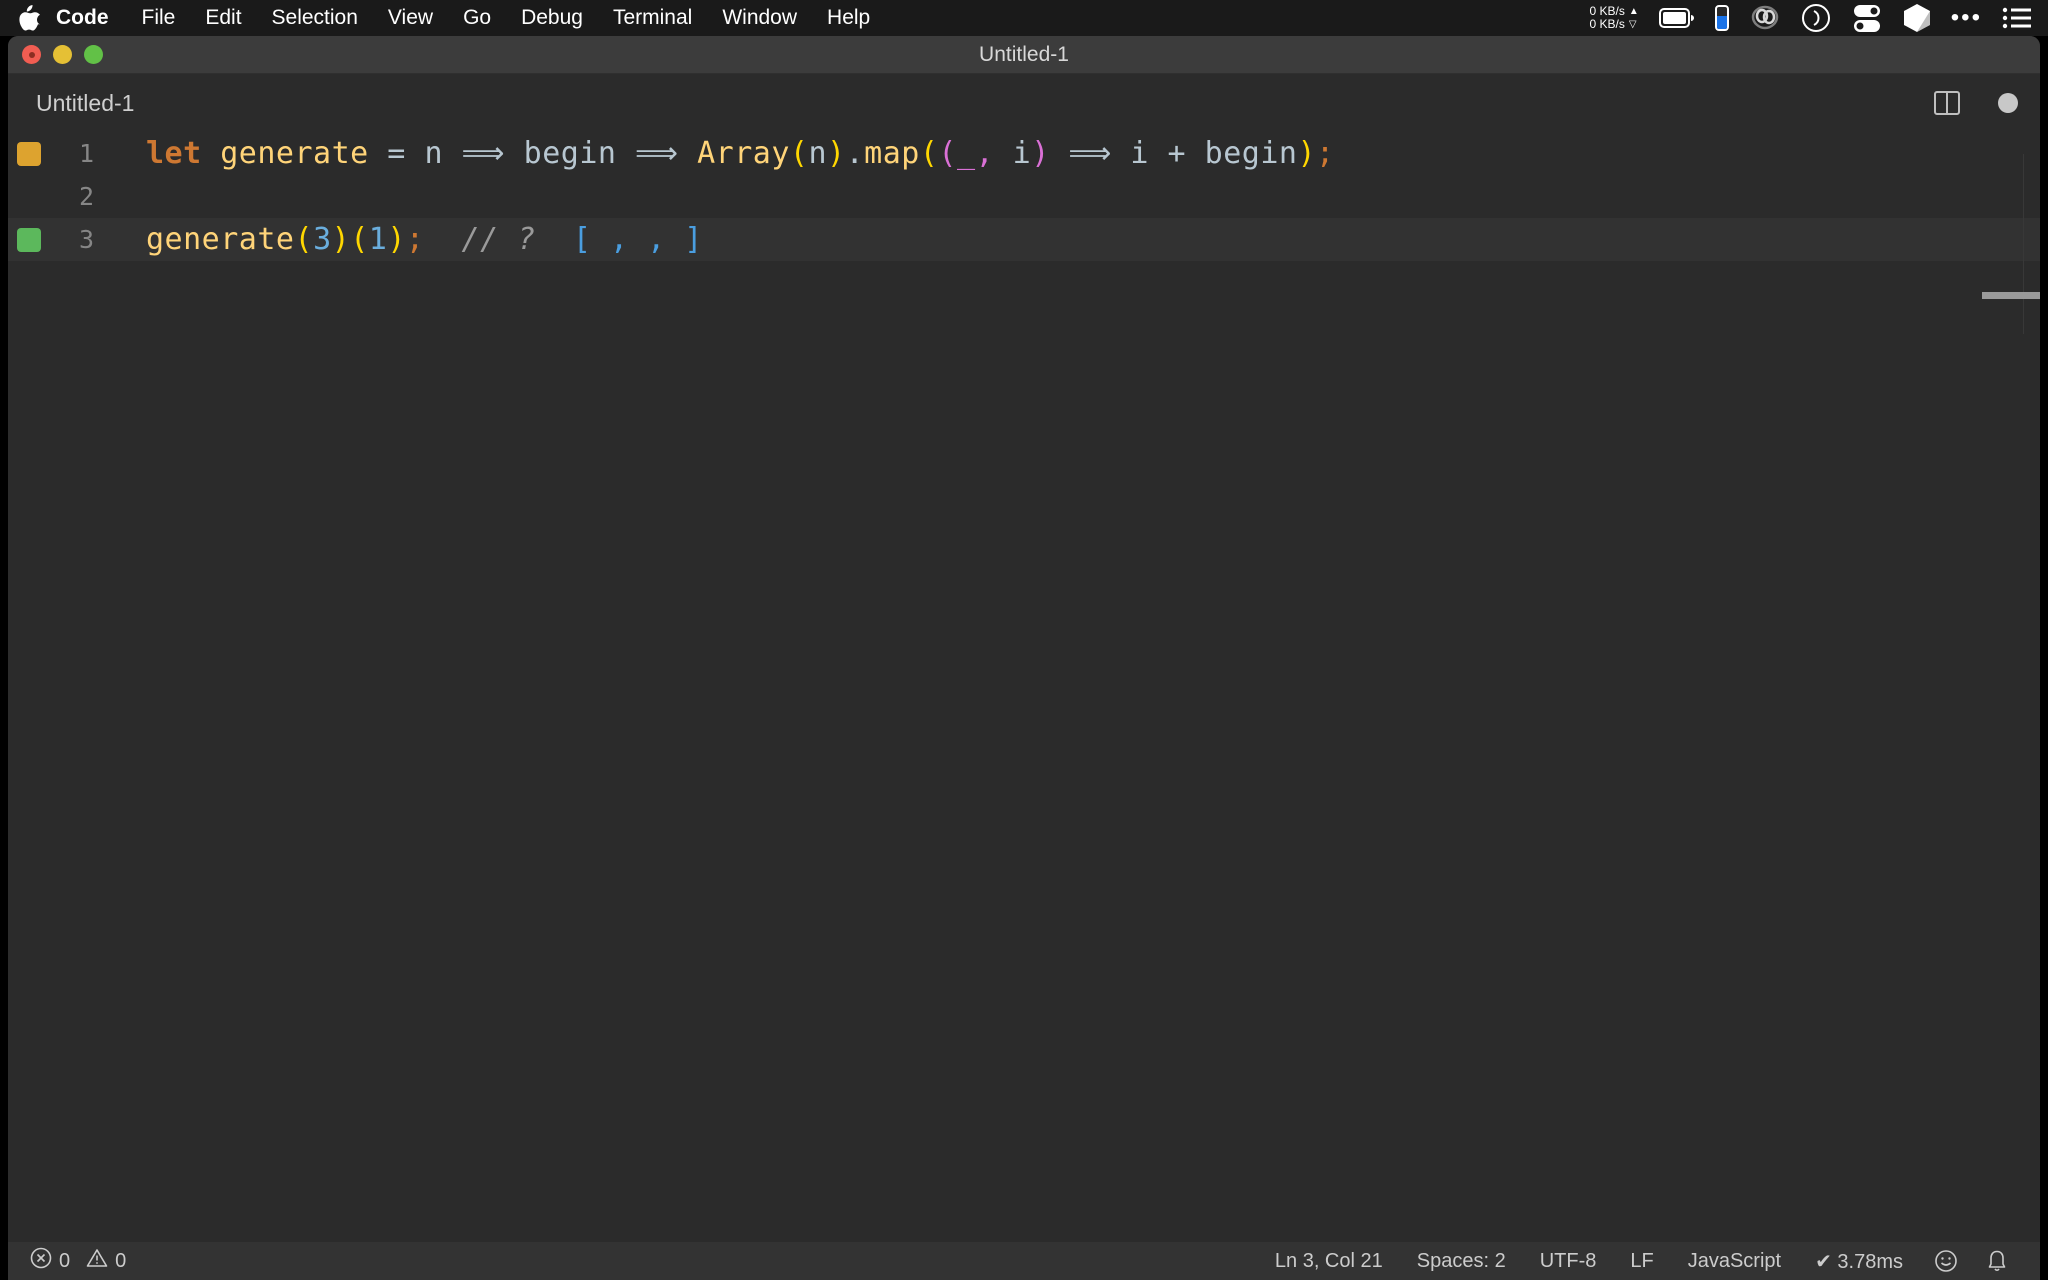  I want to click on unsaved-indicator-icon, so click(2008, 103).